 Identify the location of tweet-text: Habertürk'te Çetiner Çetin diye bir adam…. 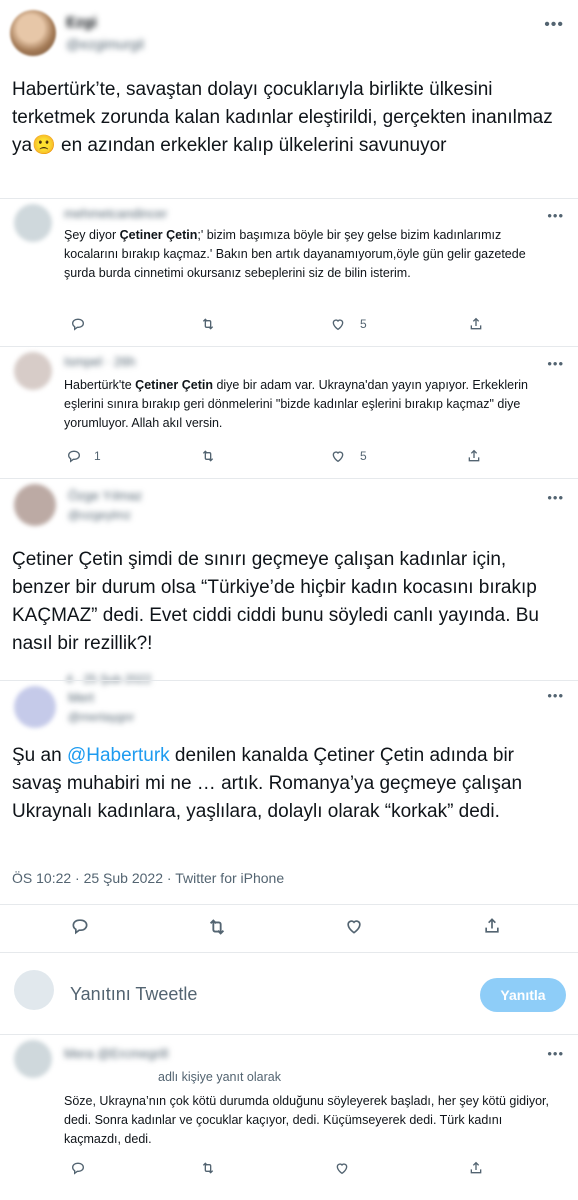
(304, 404).